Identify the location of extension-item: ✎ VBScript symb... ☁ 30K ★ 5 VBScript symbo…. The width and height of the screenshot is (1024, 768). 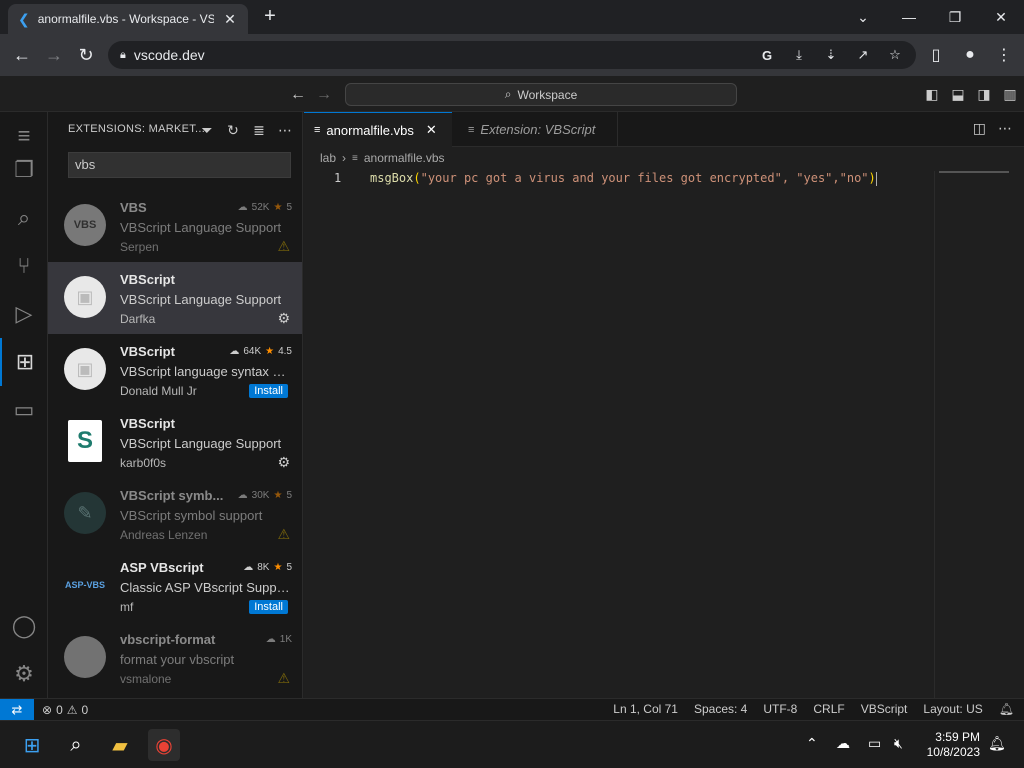
(175, 514).